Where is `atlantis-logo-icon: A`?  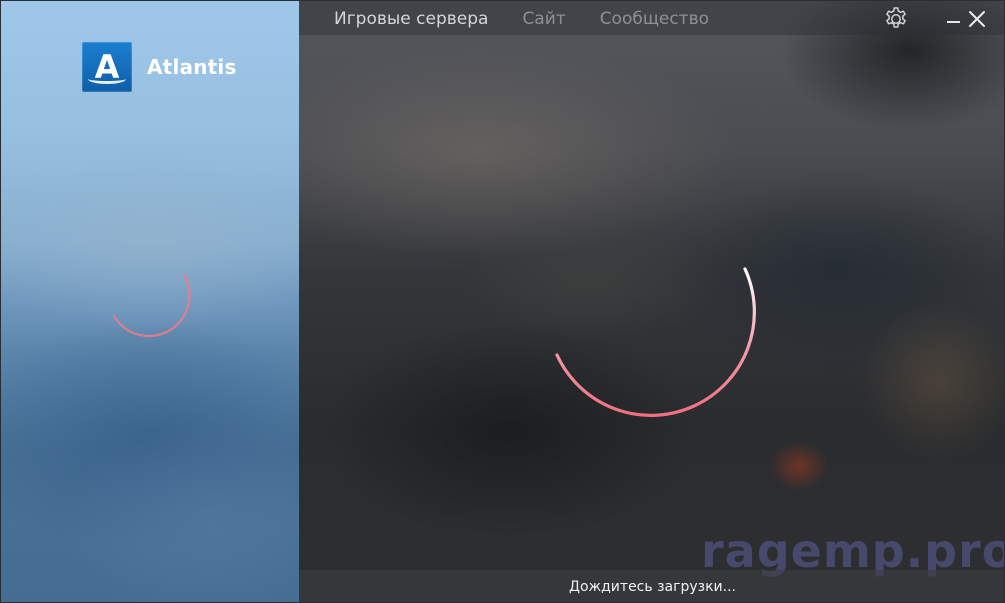 atlantis-logo-icon: A is located at coordinates (107, 67).